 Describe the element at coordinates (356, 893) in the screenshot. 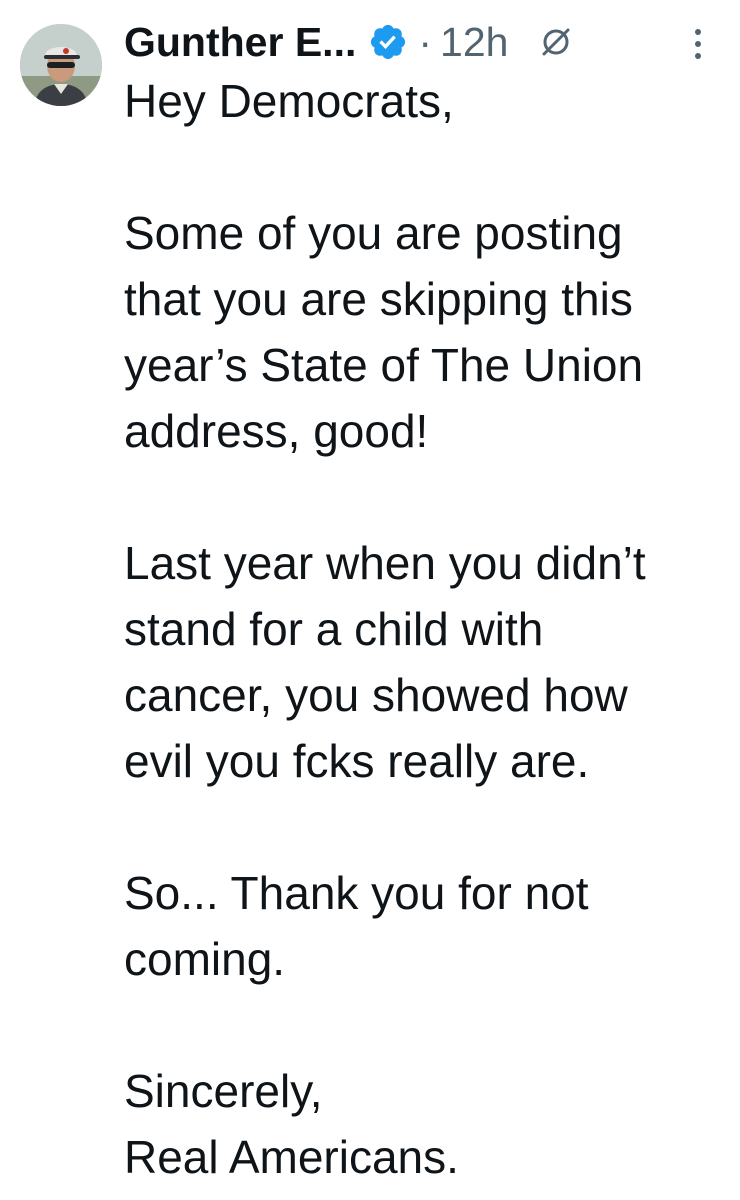

I see `text-line: So... Thank you for not` at that location.